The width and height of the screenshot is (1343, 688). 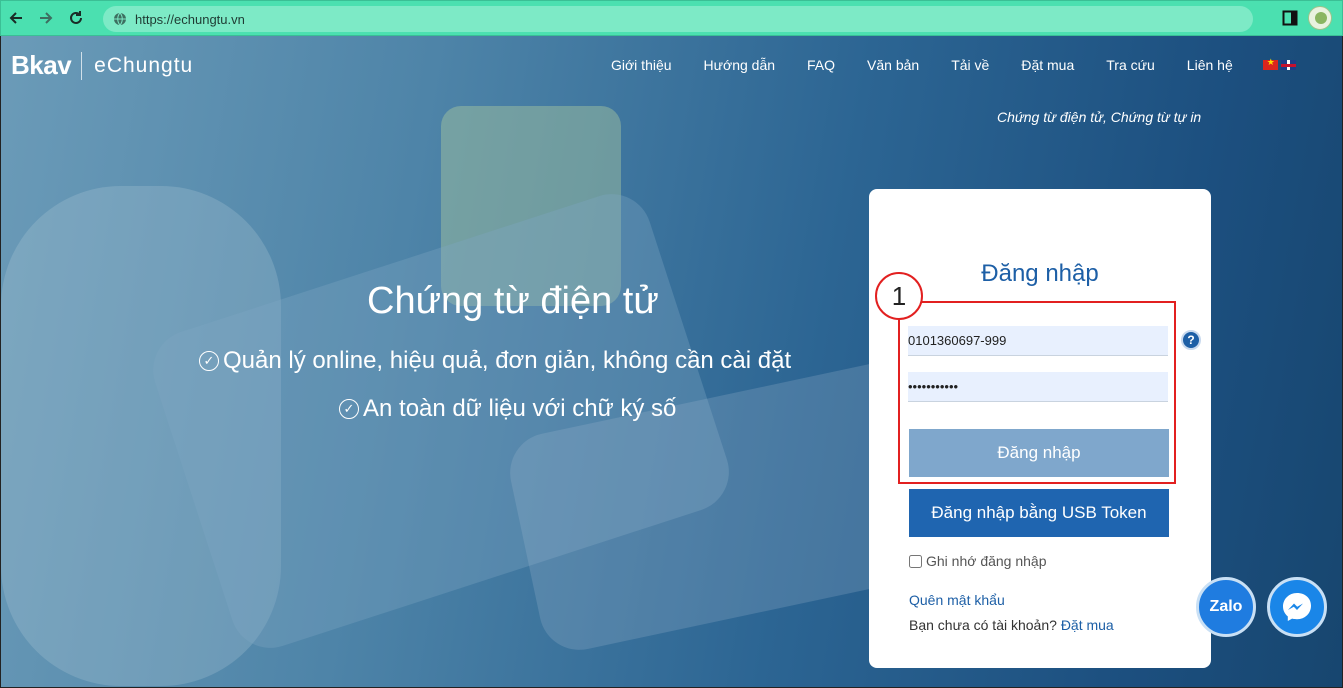 I want to click on messenger-chat-button, so click(x=1297, y=607).